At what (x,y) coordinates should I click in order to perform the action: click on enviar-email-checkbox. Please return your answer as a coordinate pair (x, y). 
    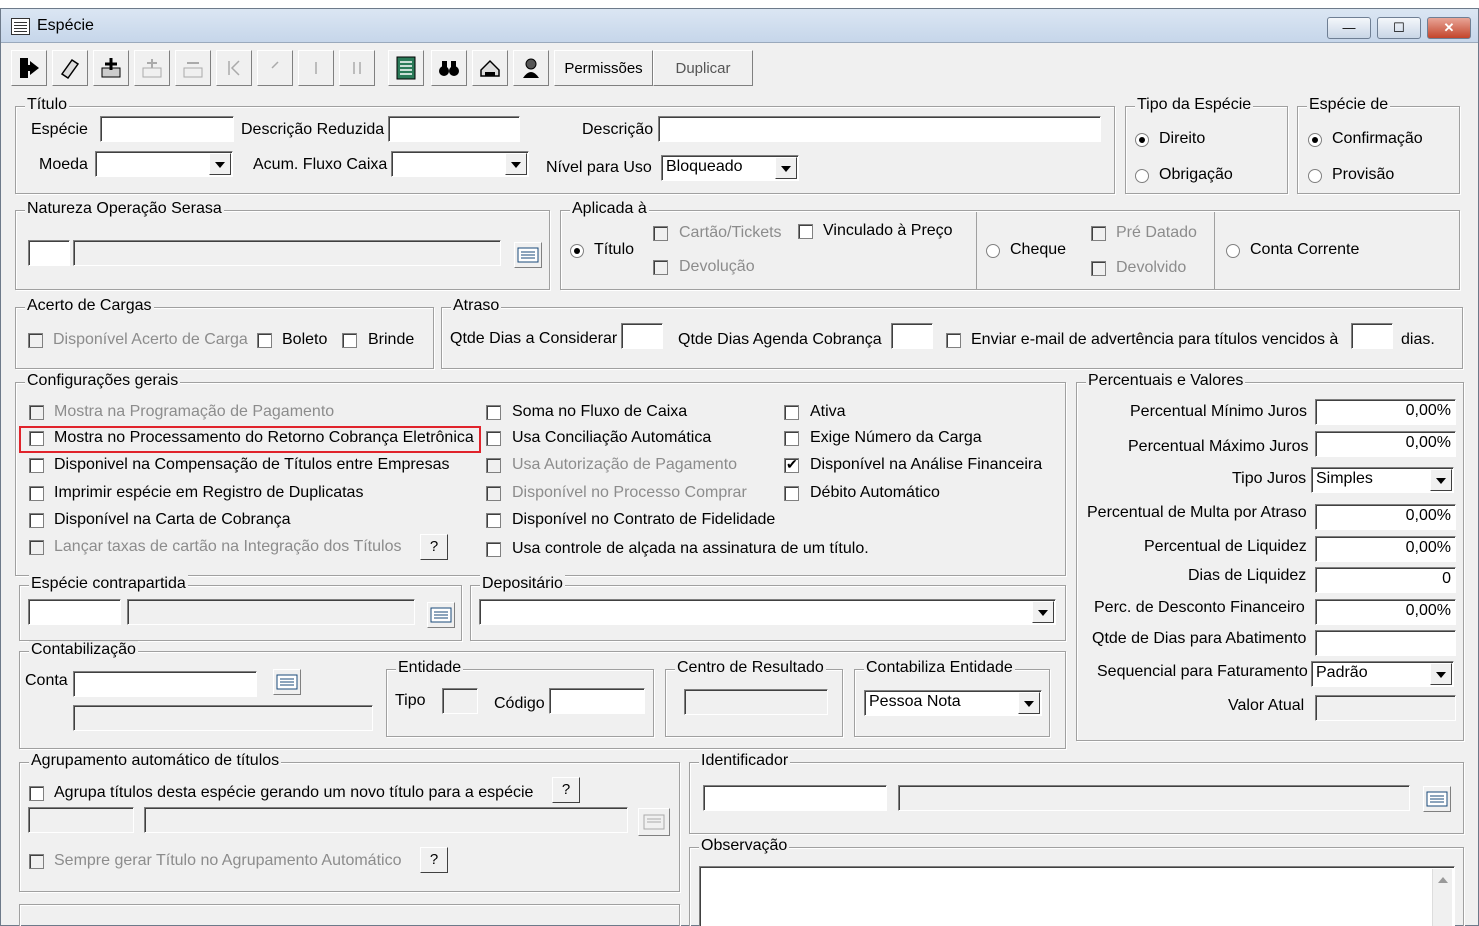
    Looking at the image, I should click on (953, 340).